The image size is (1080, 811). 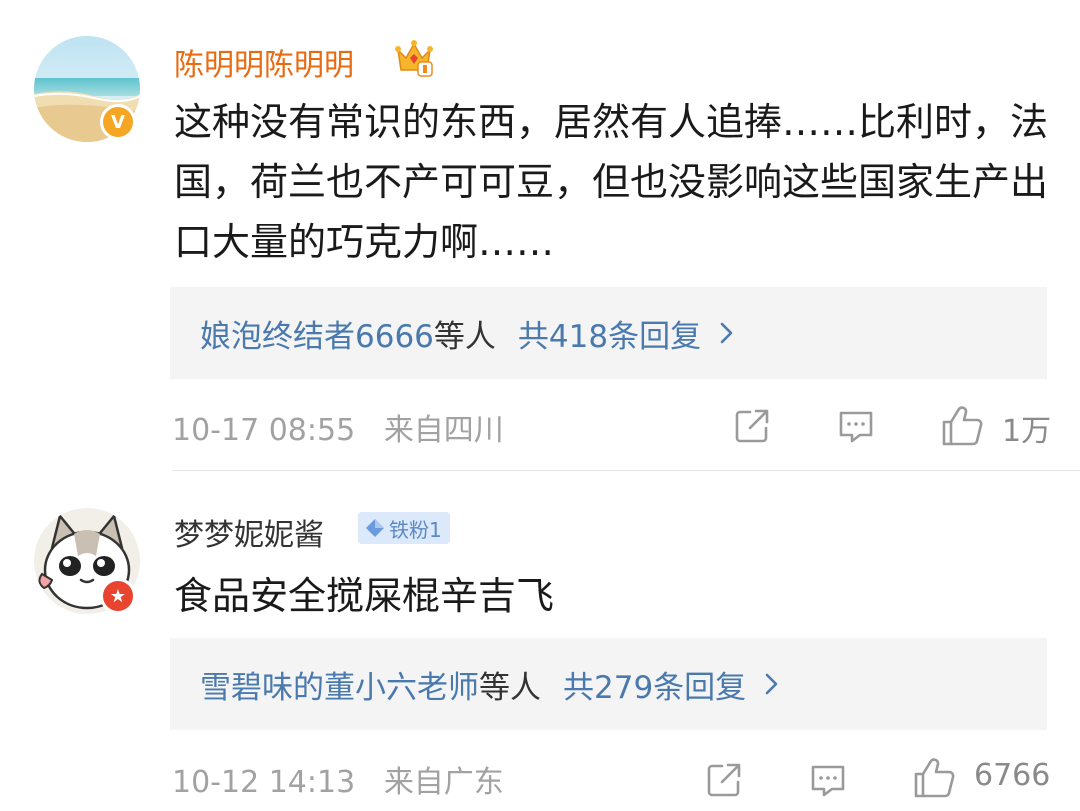 I want to click on reply-users: 娘泡终结者6666, so click(x=317, y=333).